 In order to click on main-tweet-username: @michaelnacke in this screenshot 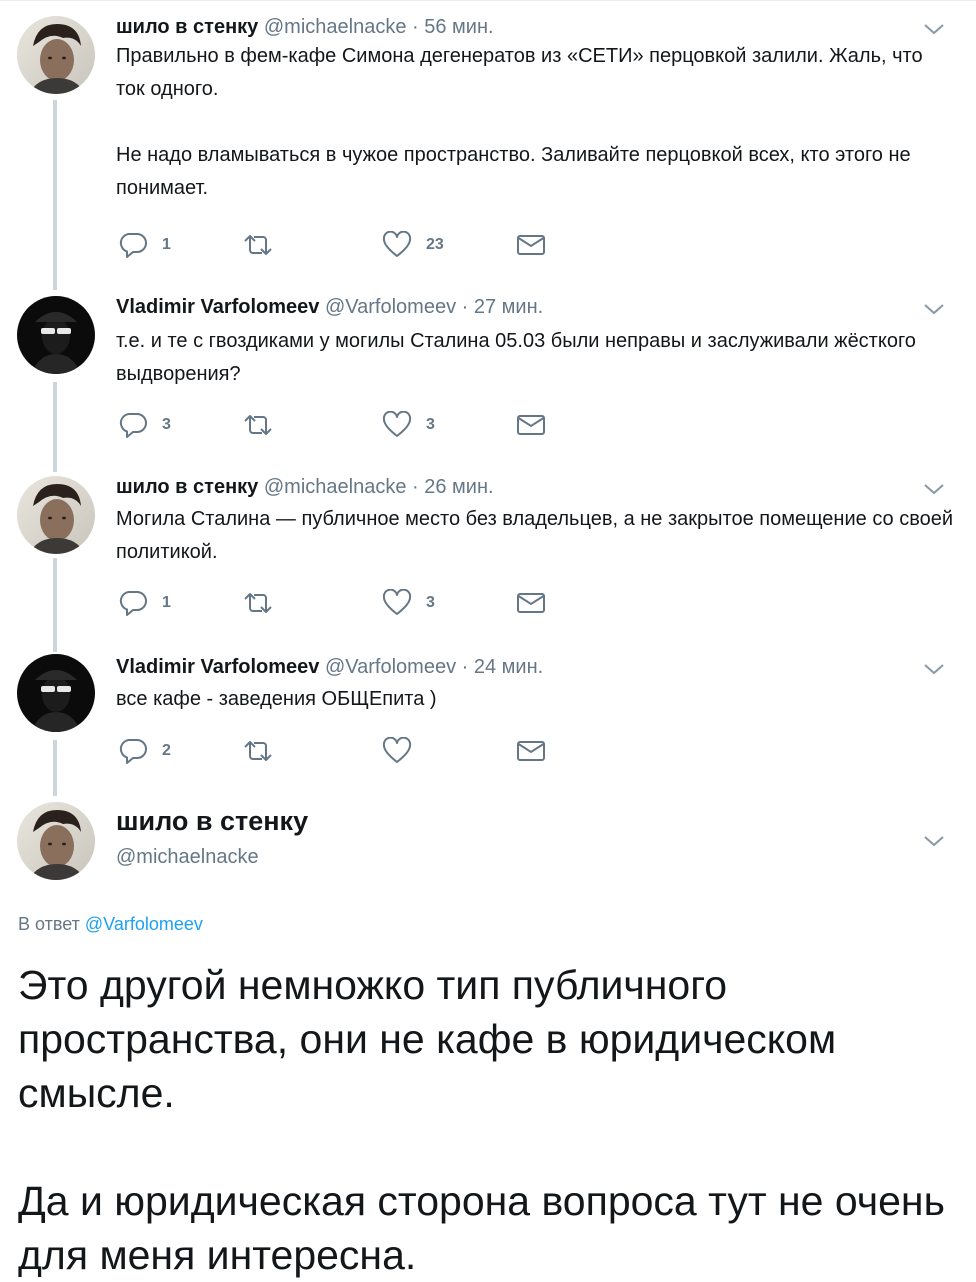, I will do `click(187, 857)`.